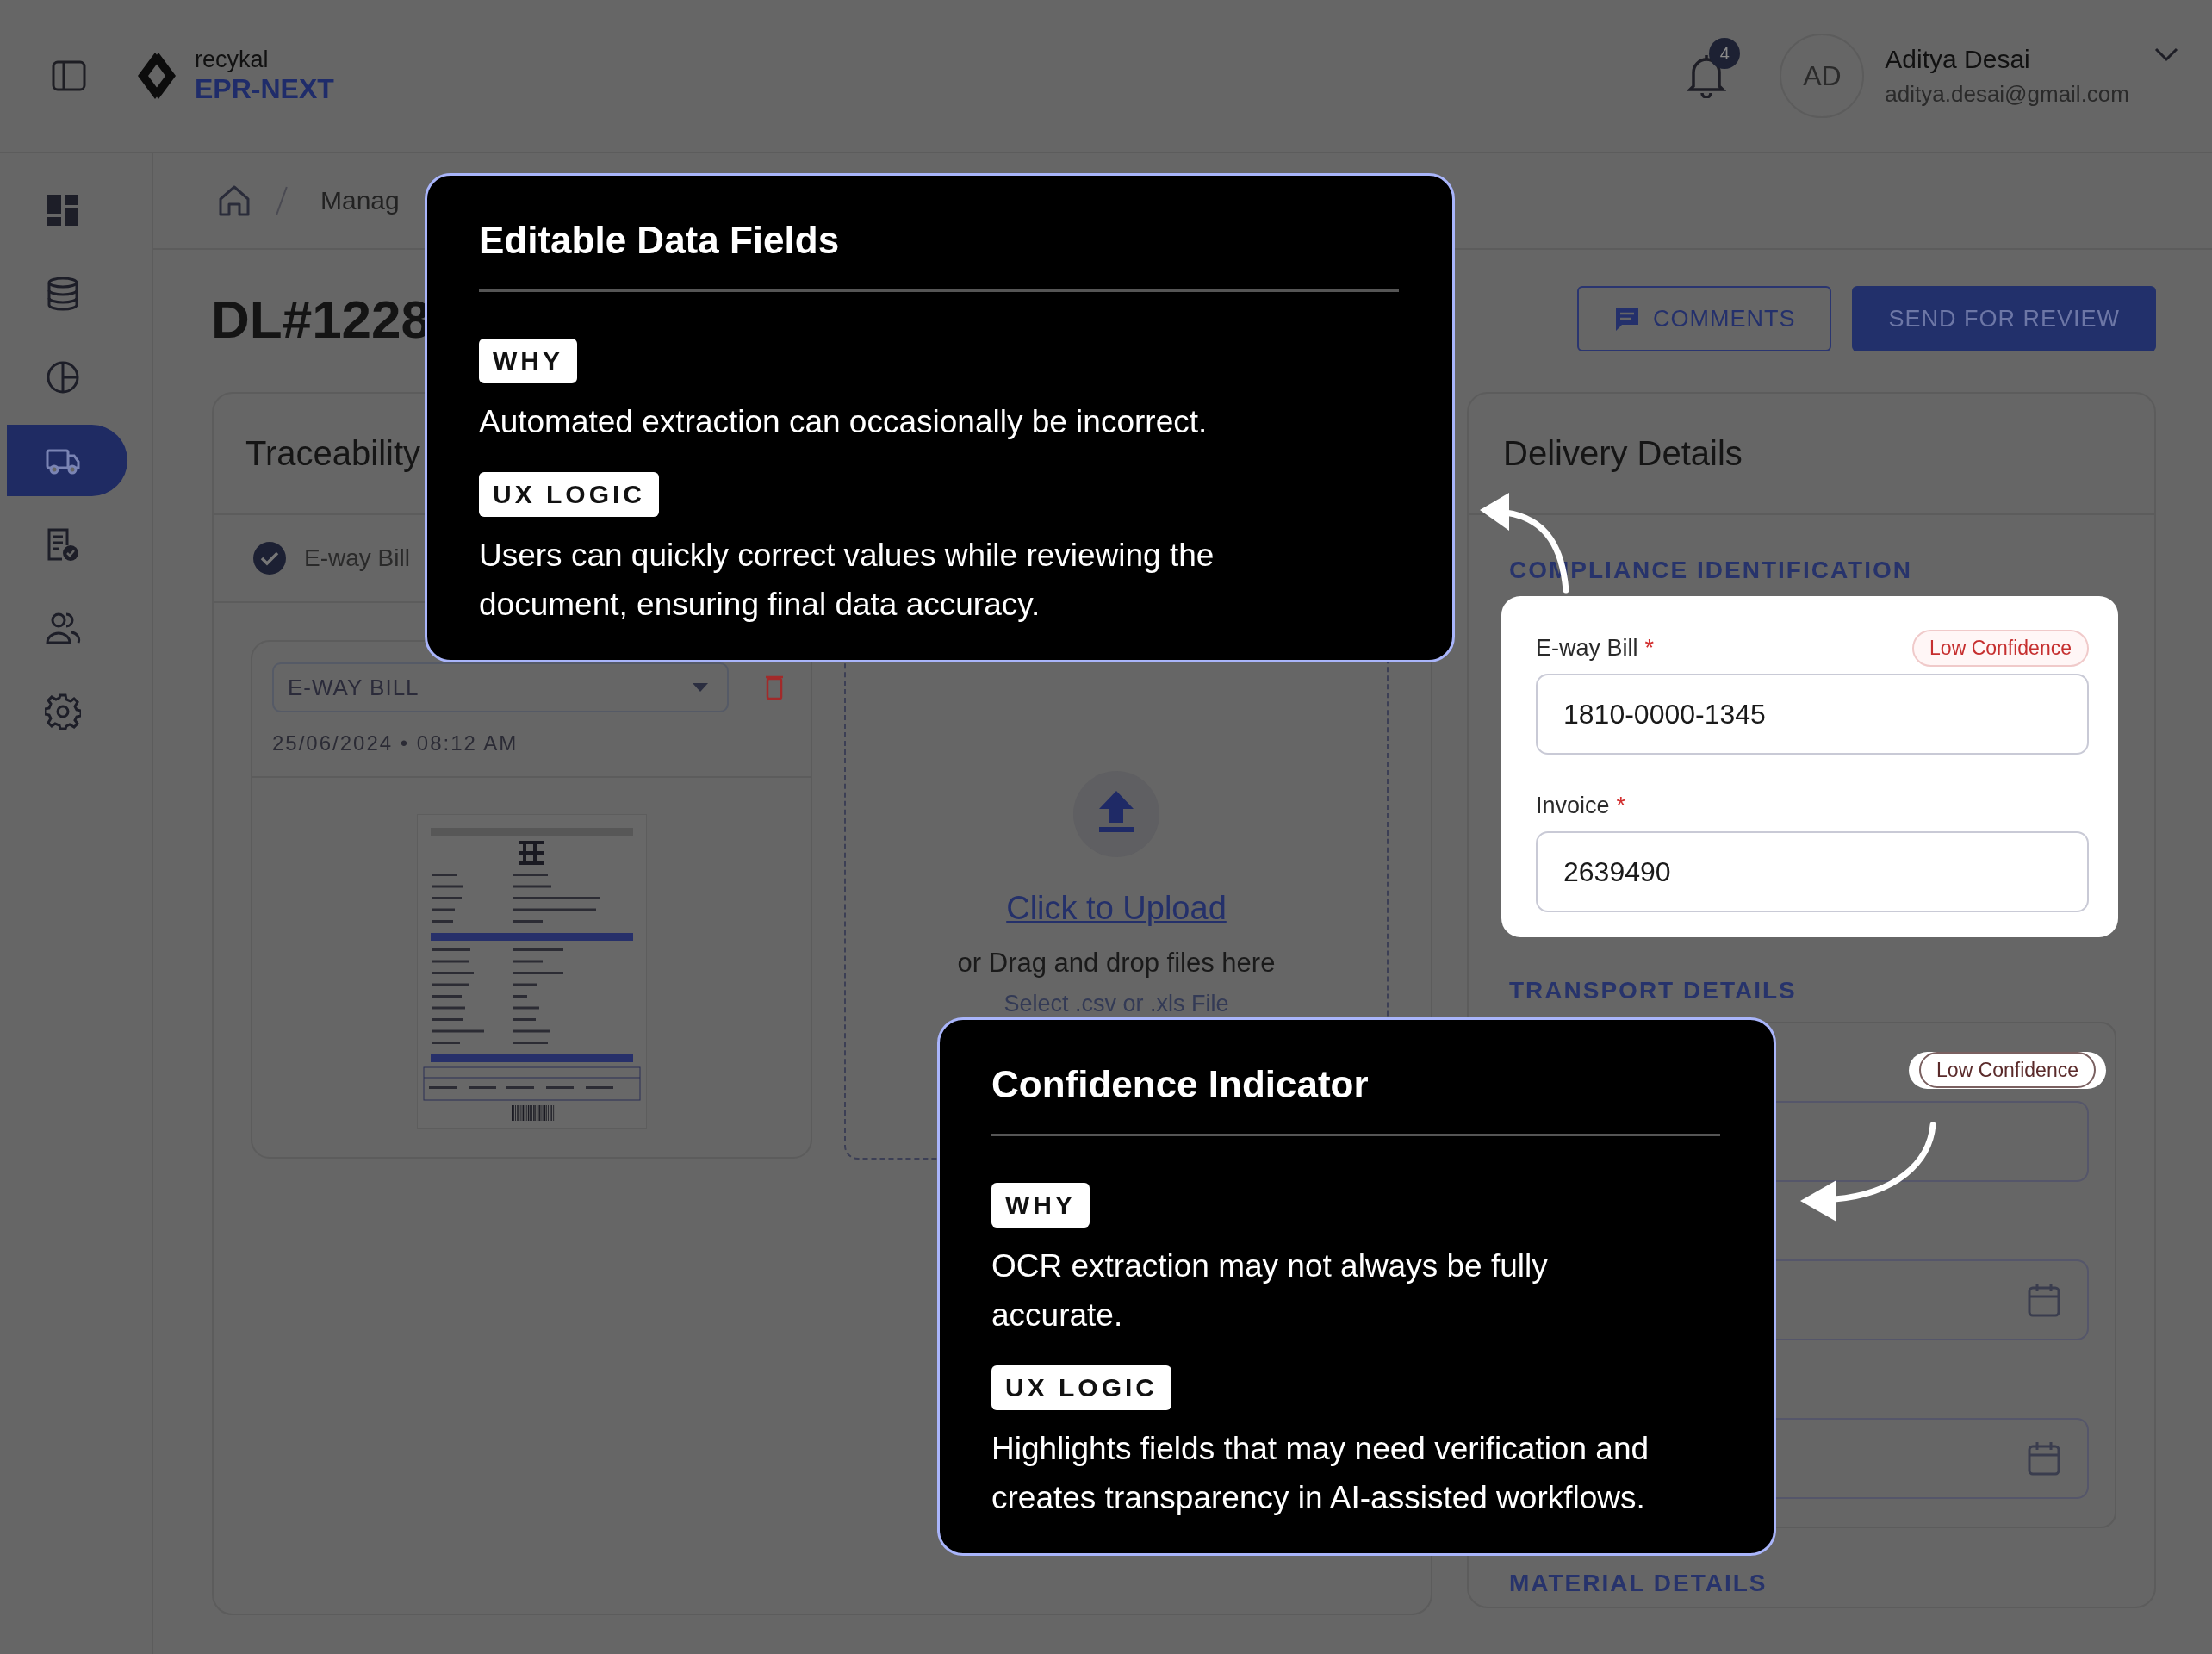  I want to click on user-name: Aditya Desai, so click(1958, 59).